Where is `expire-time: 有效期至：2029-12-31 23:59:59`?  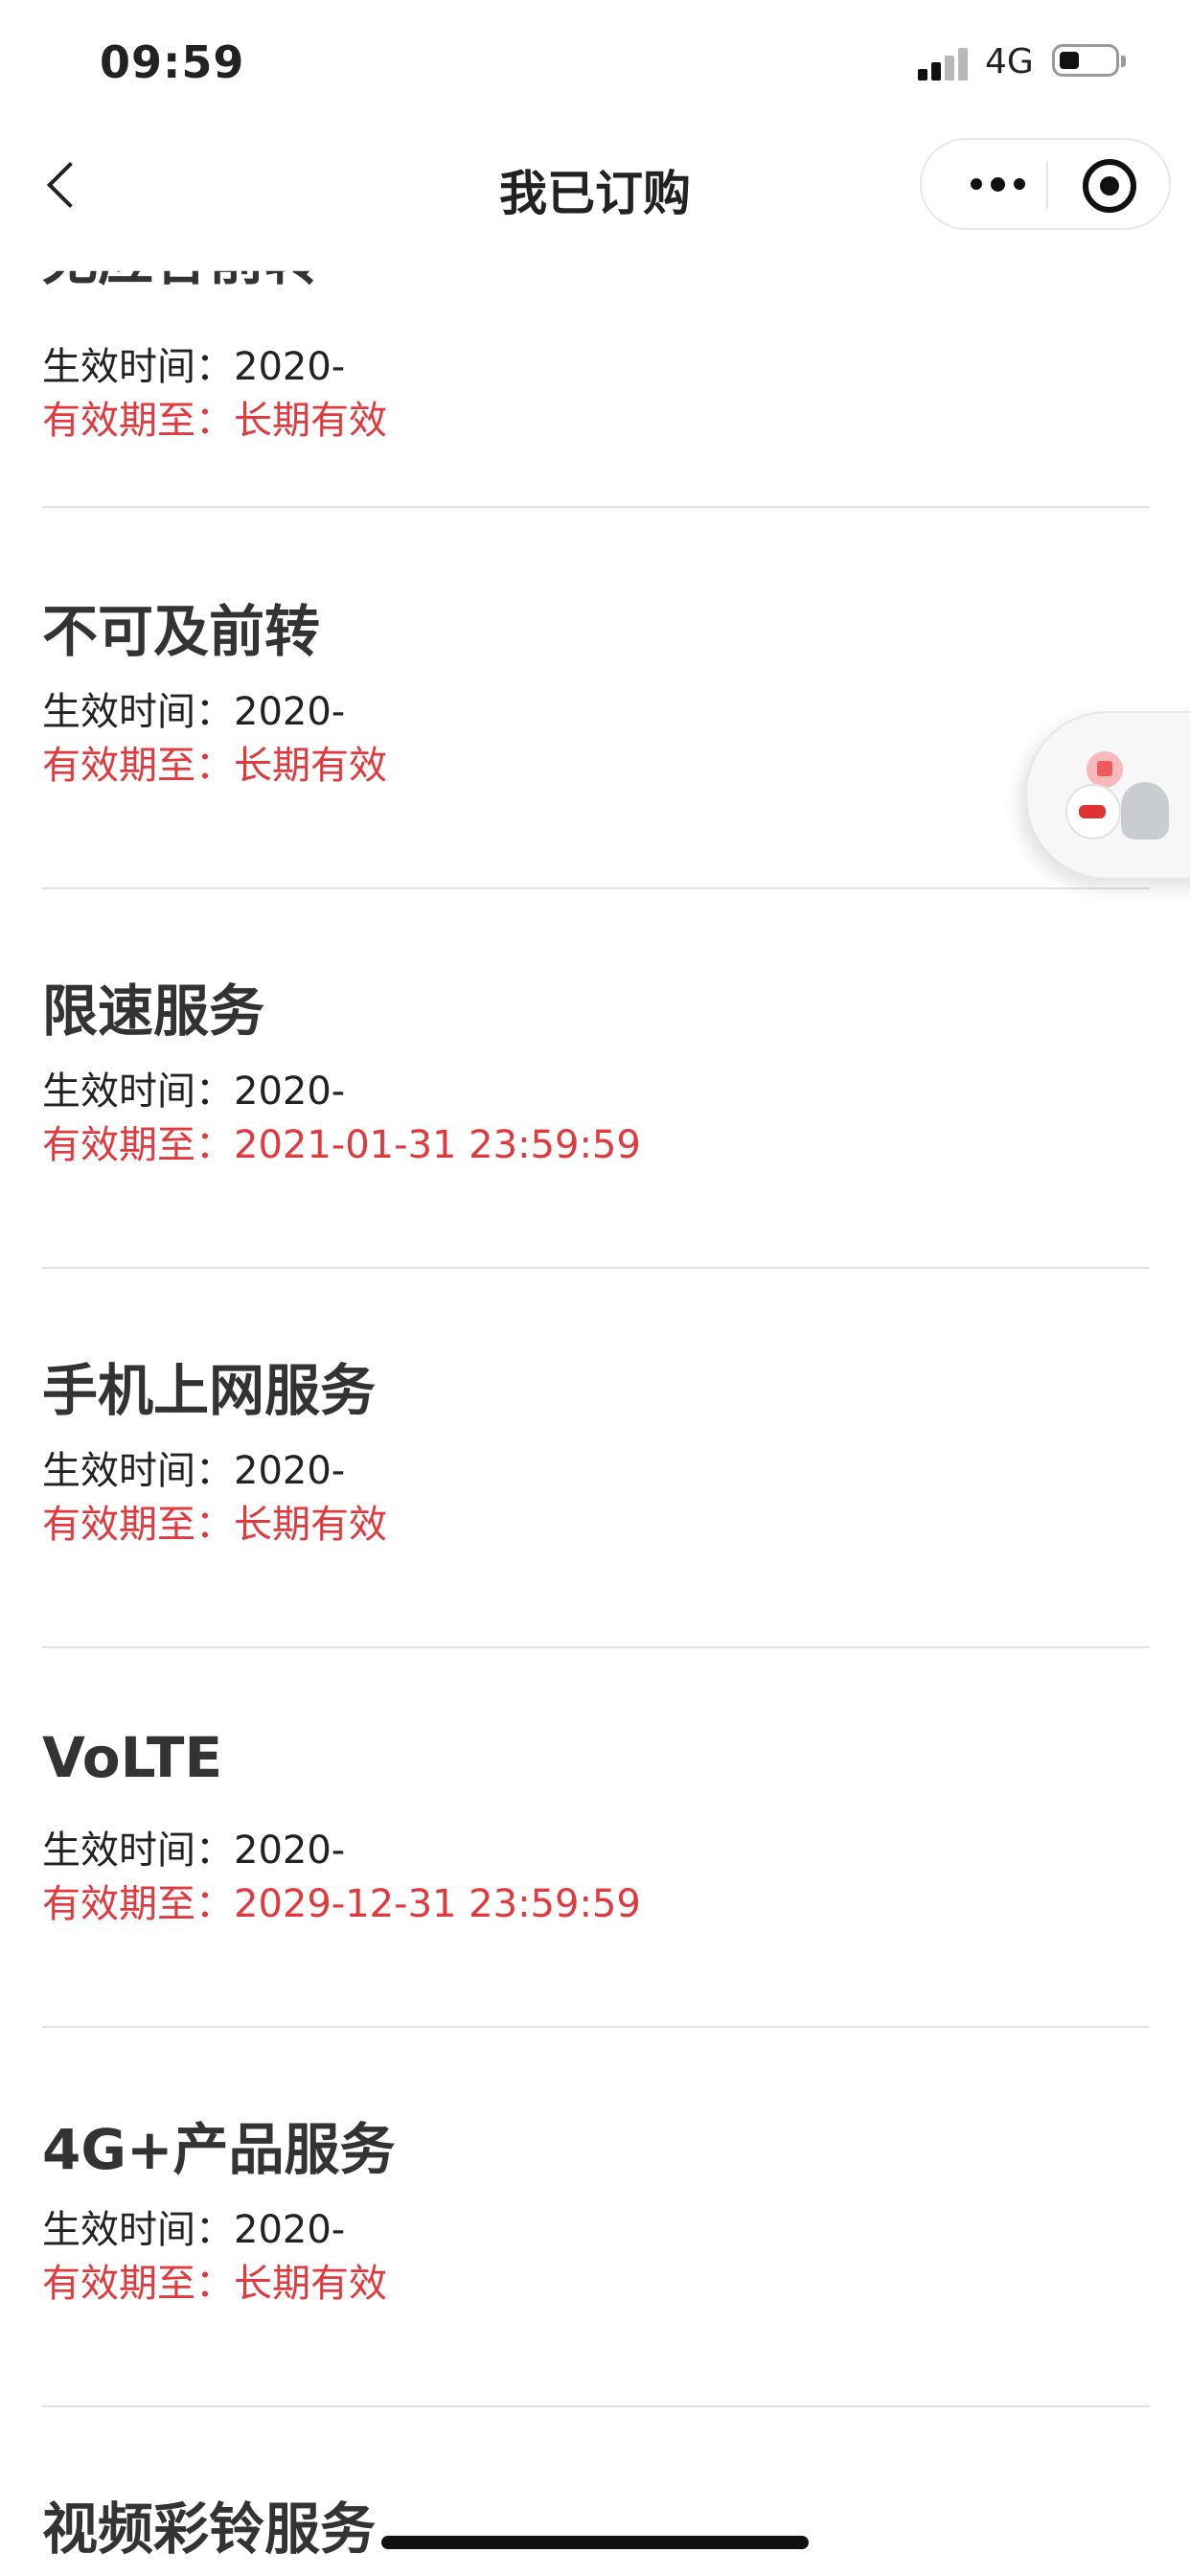 expire-time: 有效期至：2029-12-31 23:59:59 is located at coordinates (342, 1901).